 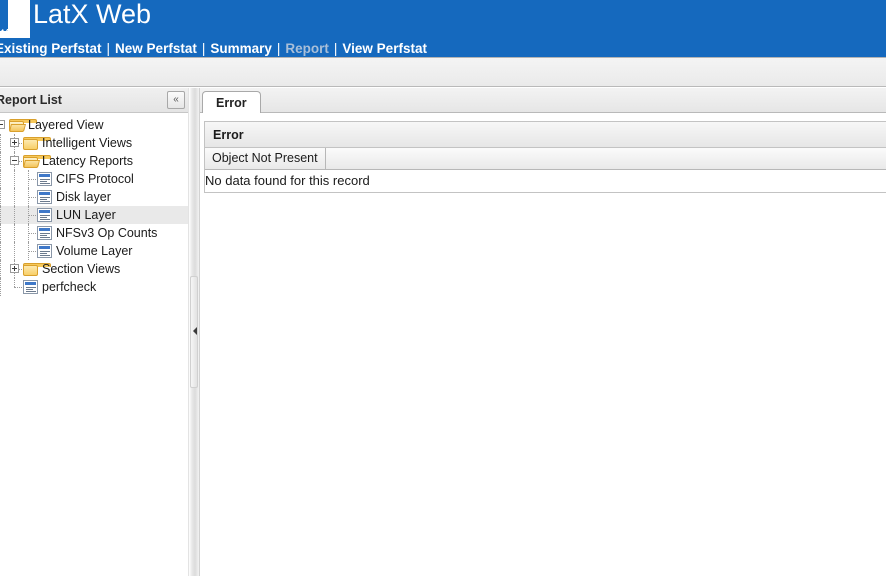 I want to click on tree-item-label: CIFS Protocol, so click(x=95, y=179).